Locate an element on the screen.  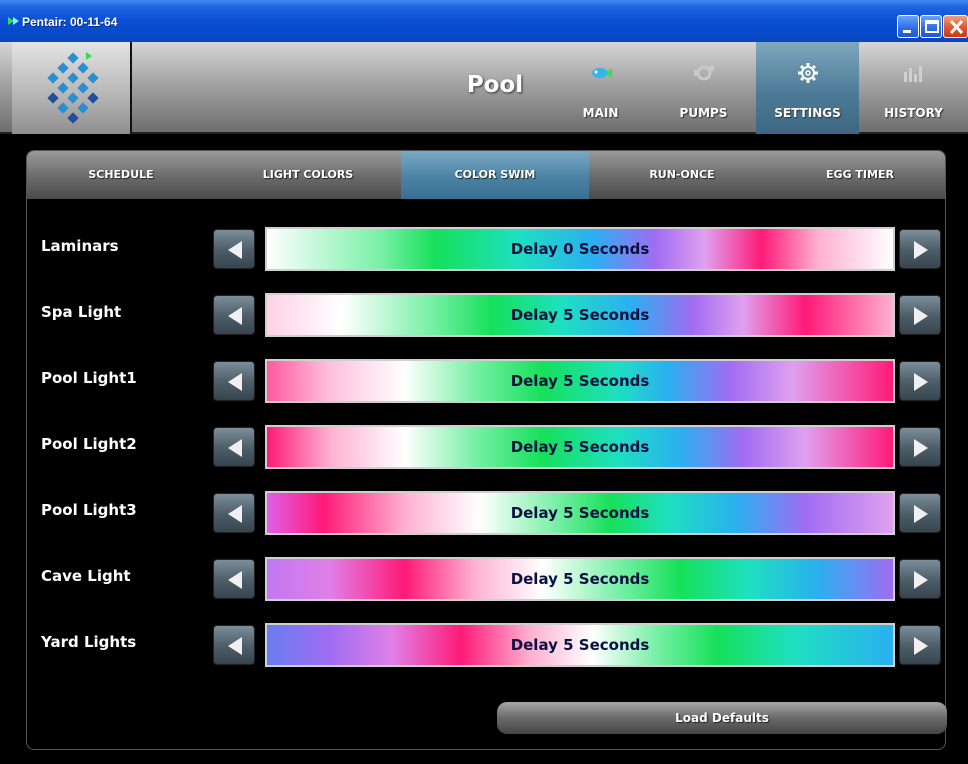
color-swim-row-spa-light: Spa Light Delay 5 Seconds is located at coordinates (486, 315).